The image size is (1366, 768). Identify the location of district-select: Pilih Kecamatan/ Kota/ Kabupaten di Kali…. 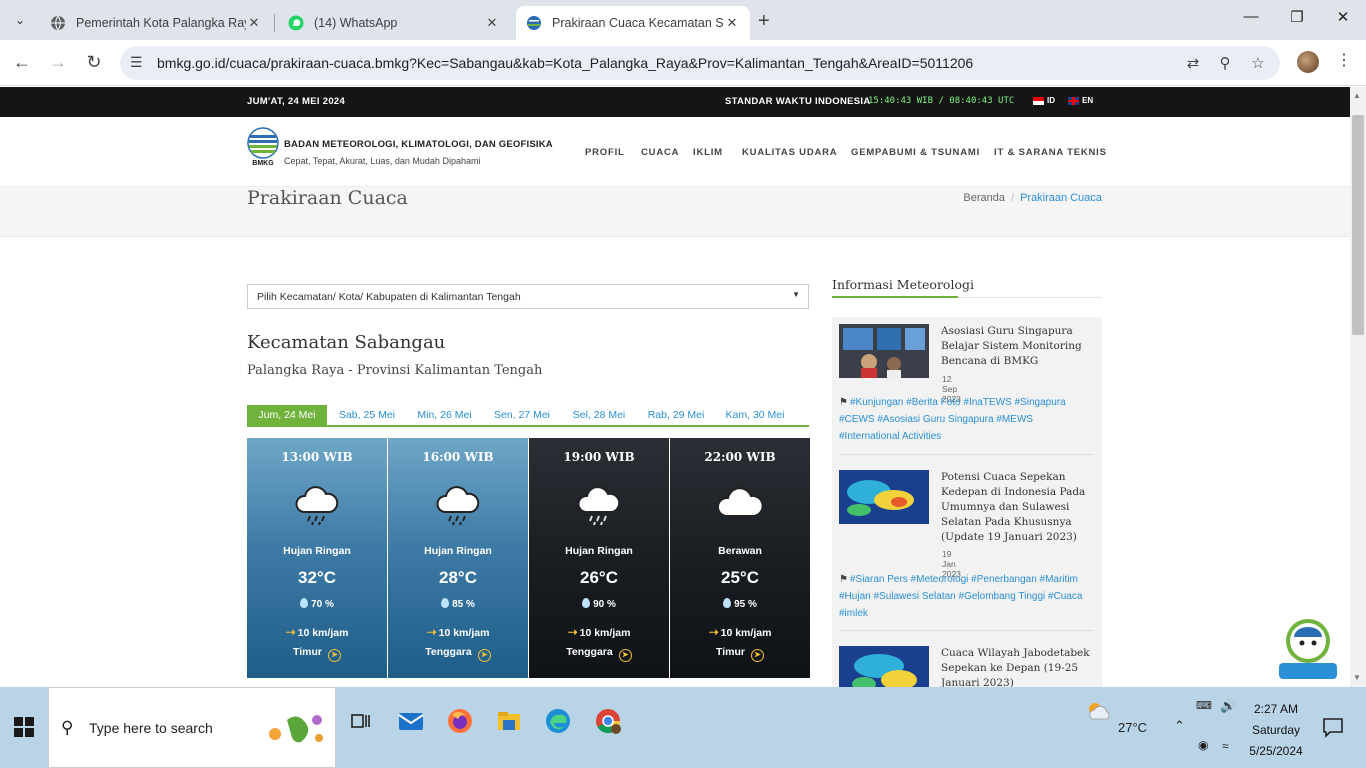
(528, 296).